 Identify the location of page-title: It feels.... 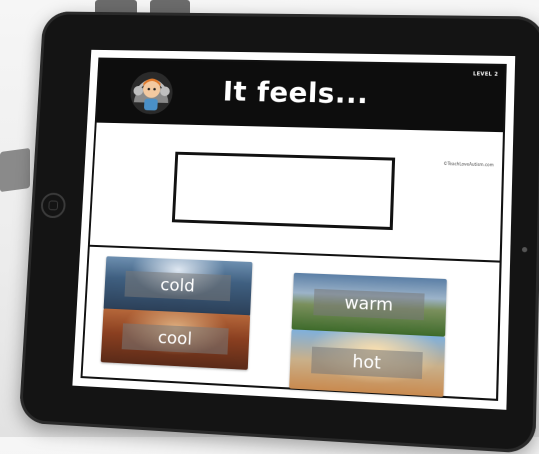
(296, 92).